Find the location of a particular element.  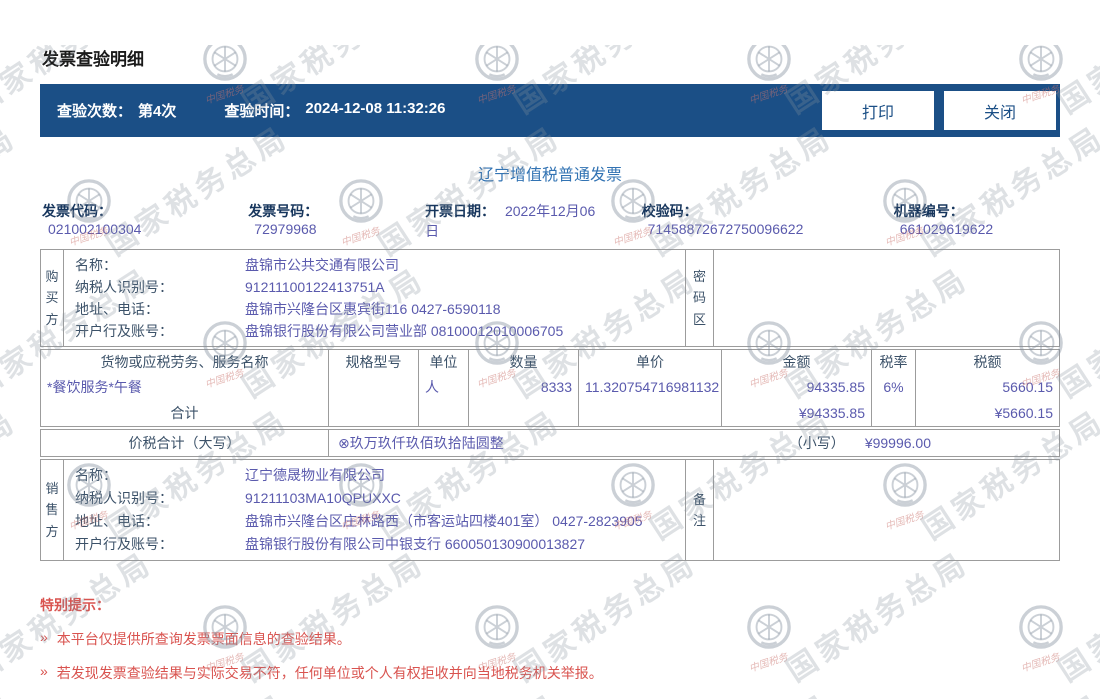

seller-bank-label: 开户行及账号： is located at coordinates (124, 544).